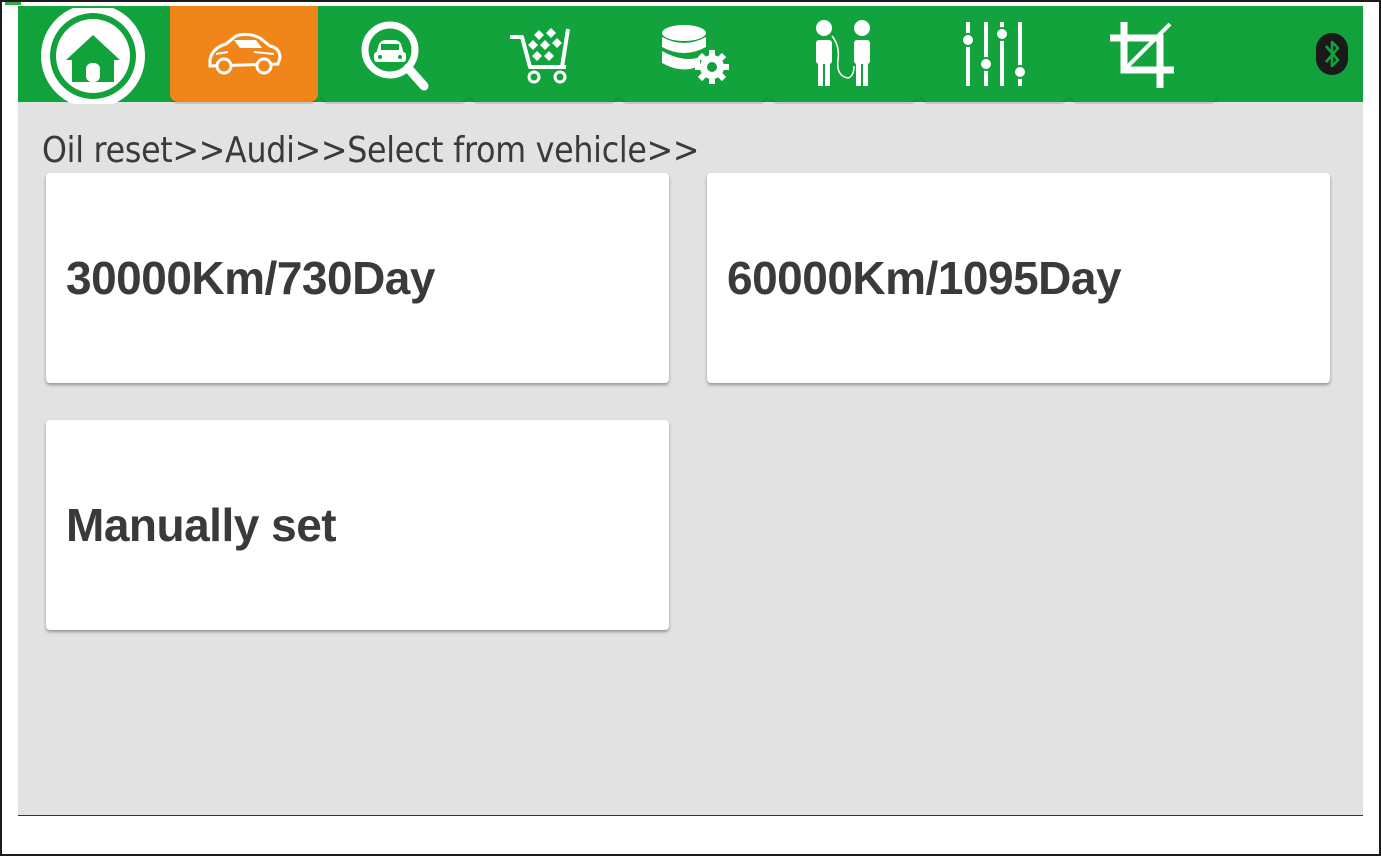 The height and width of the screenshot is (856, 1381). Describe the element at coordinates (357, 525) in the screenshot. I see `option-card-manually-set: Manually set` at that location.